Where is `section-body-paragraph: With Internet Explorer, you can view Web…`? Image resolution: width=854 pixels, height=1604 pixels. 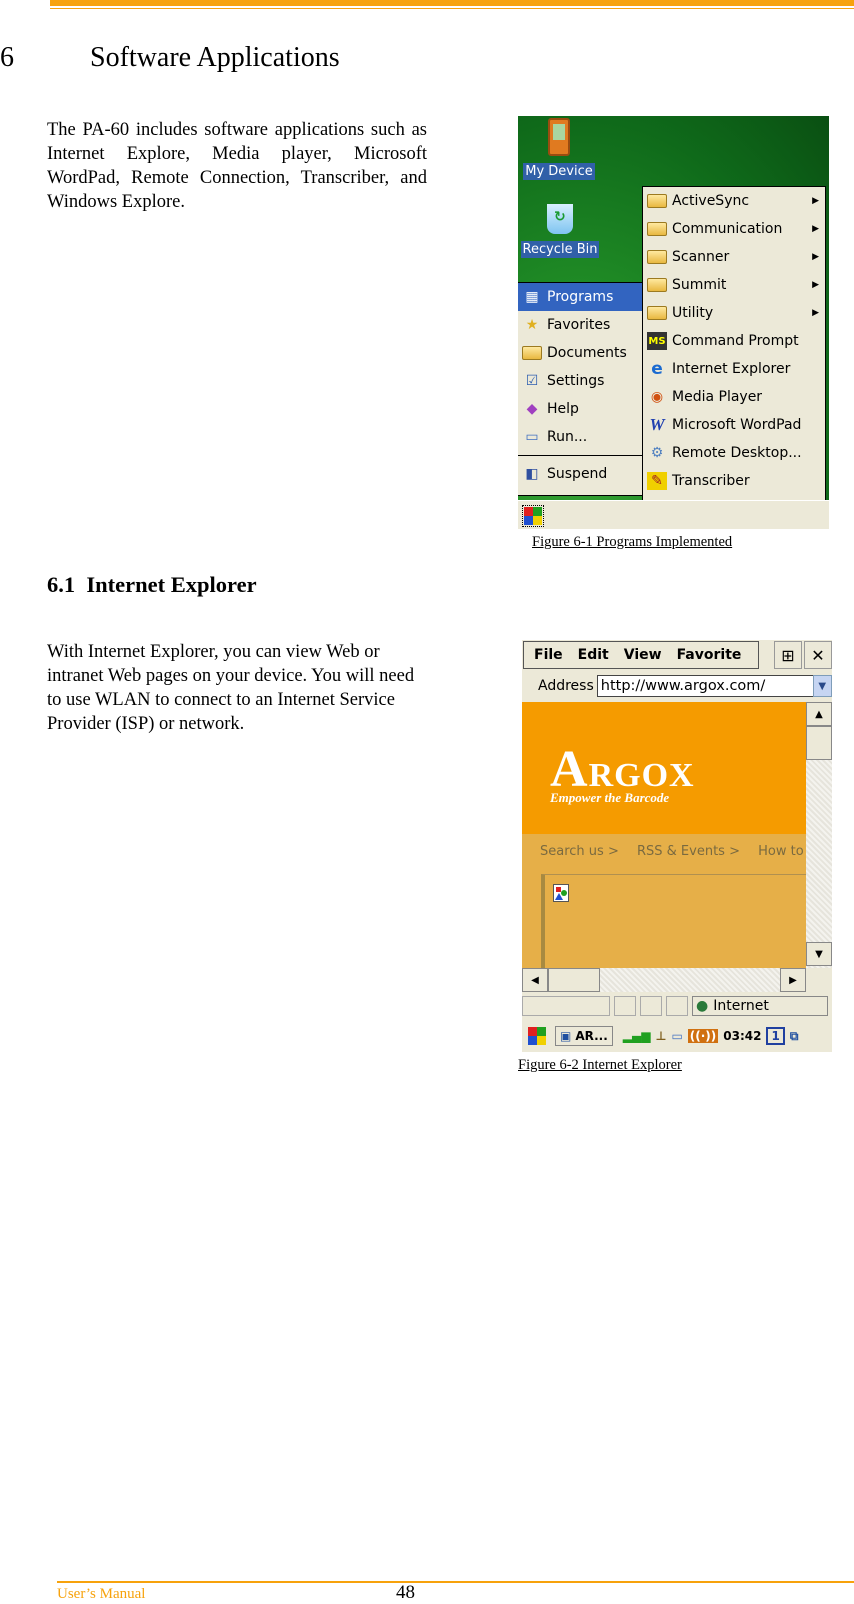 section-body-paragraph: With Internet Explorer, you can view Web… is located at coordinates (231, 688).